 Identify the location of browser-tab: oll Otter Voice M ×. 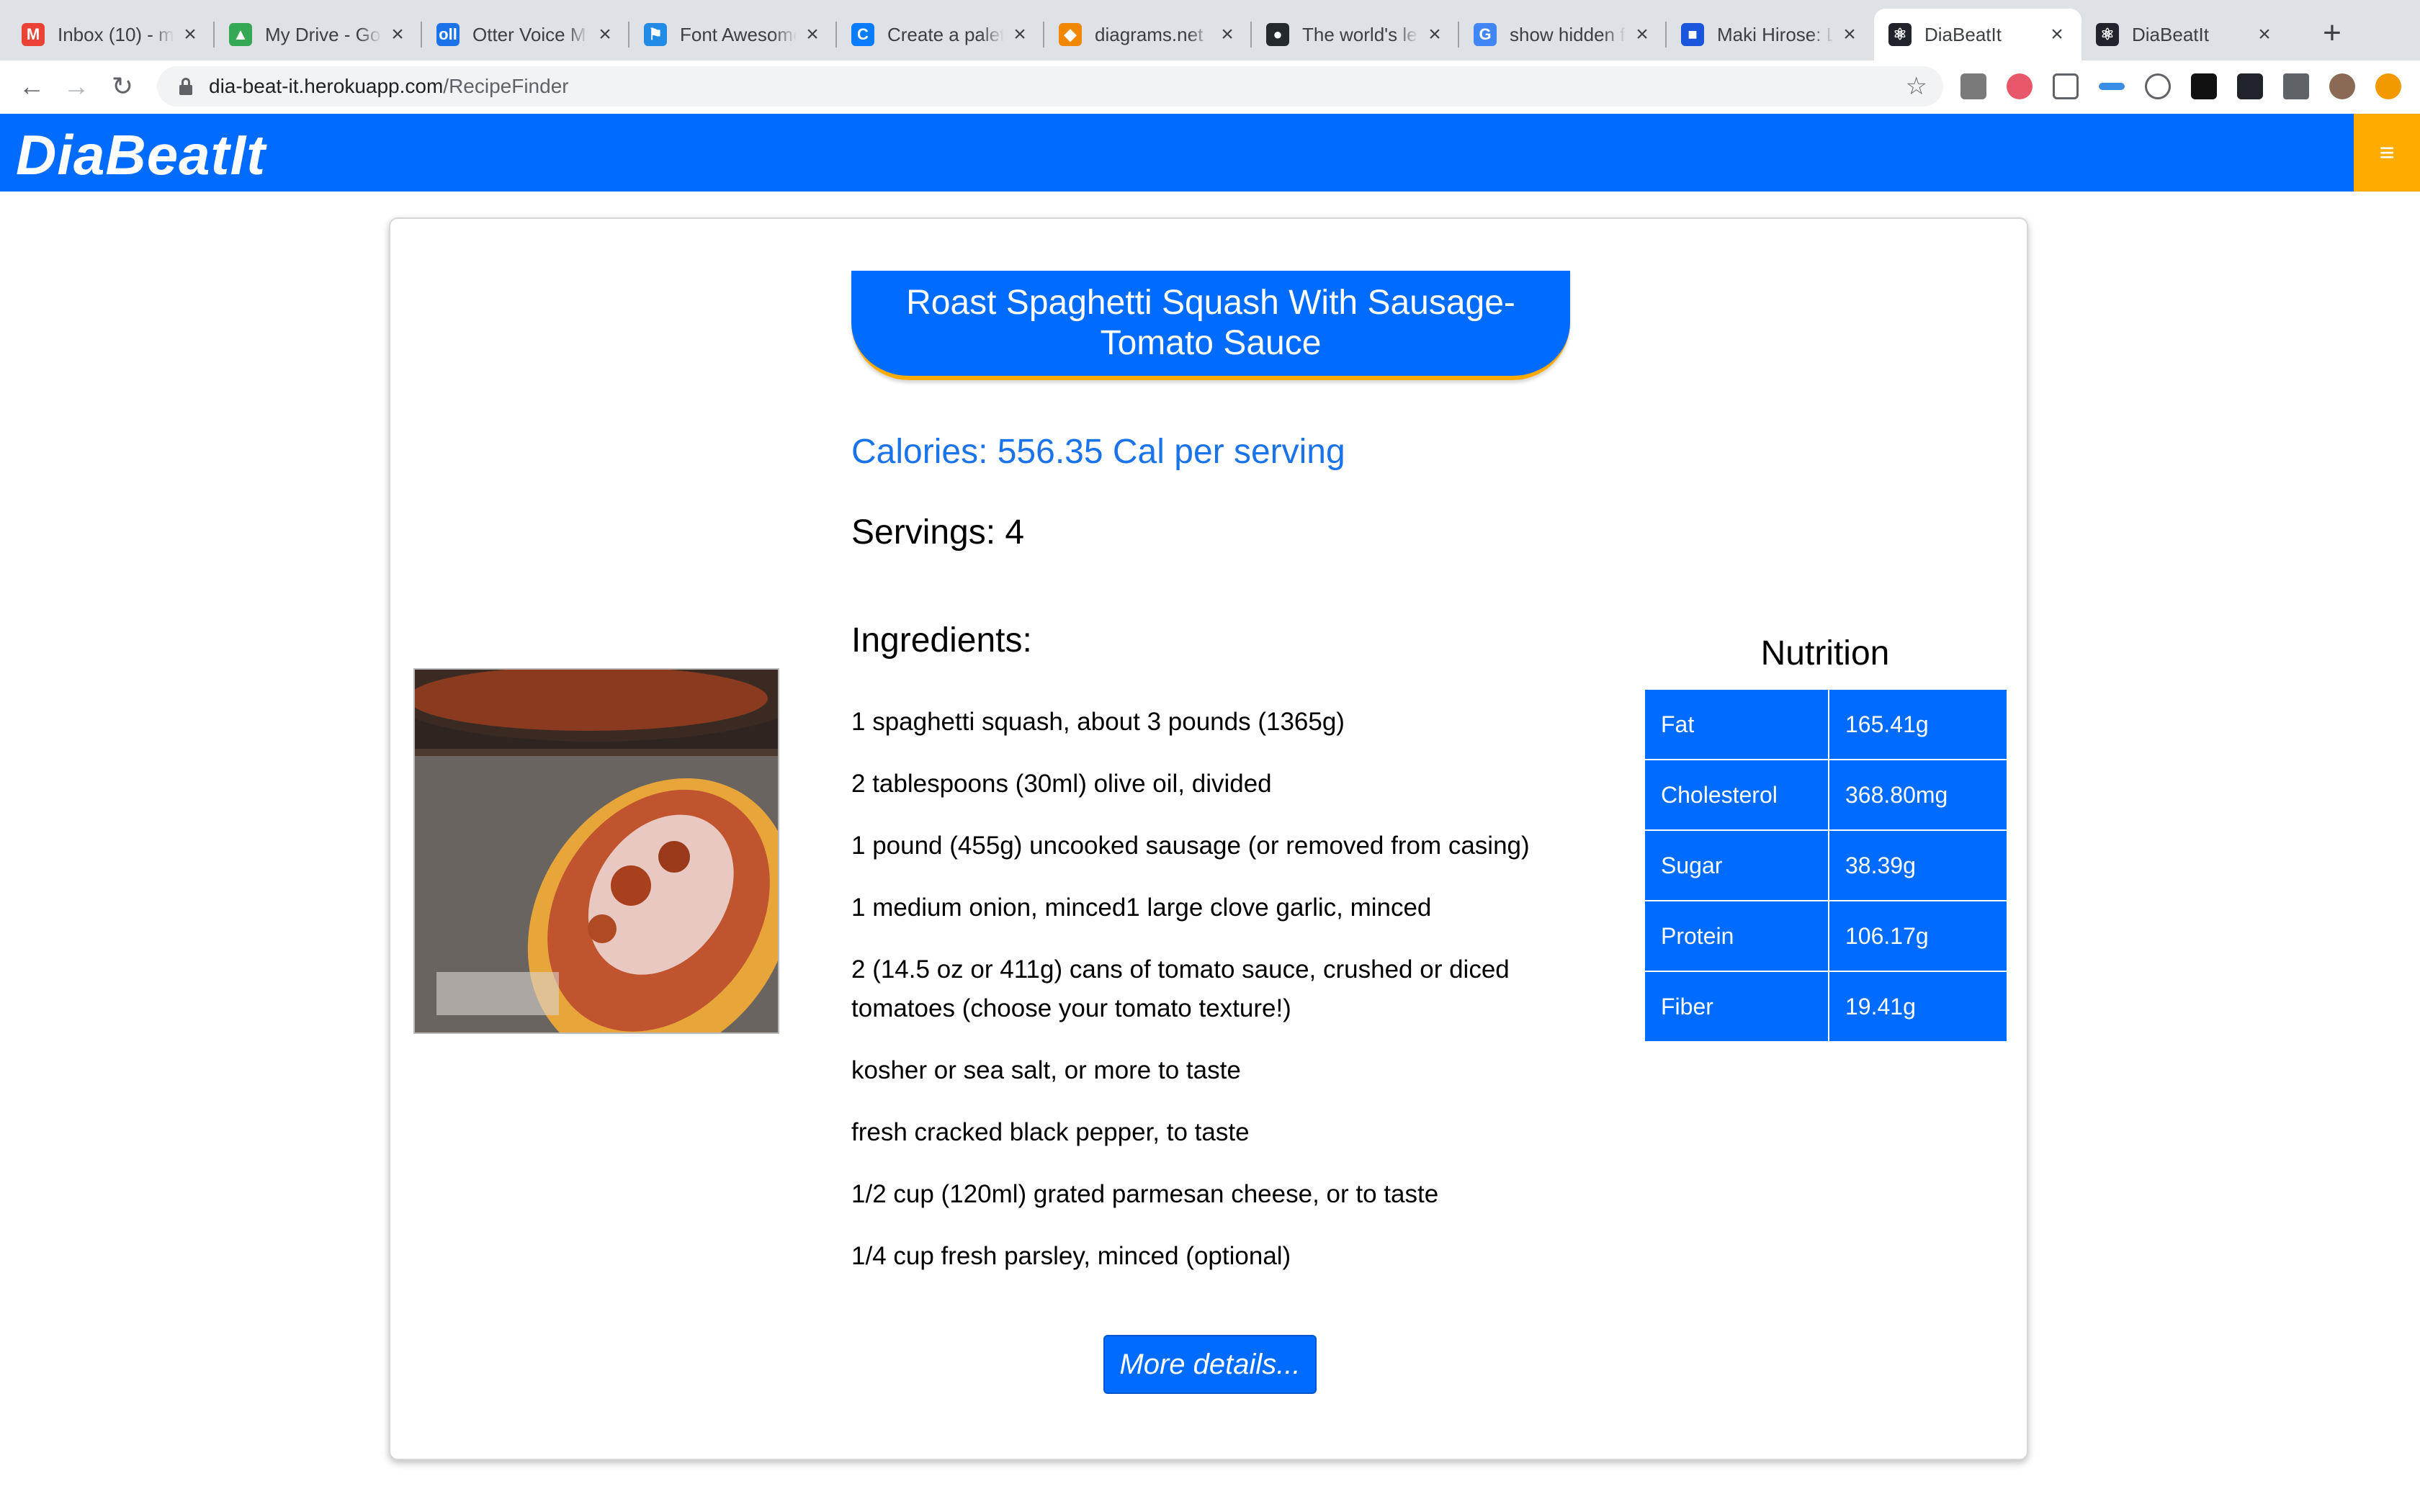
(525, 34).